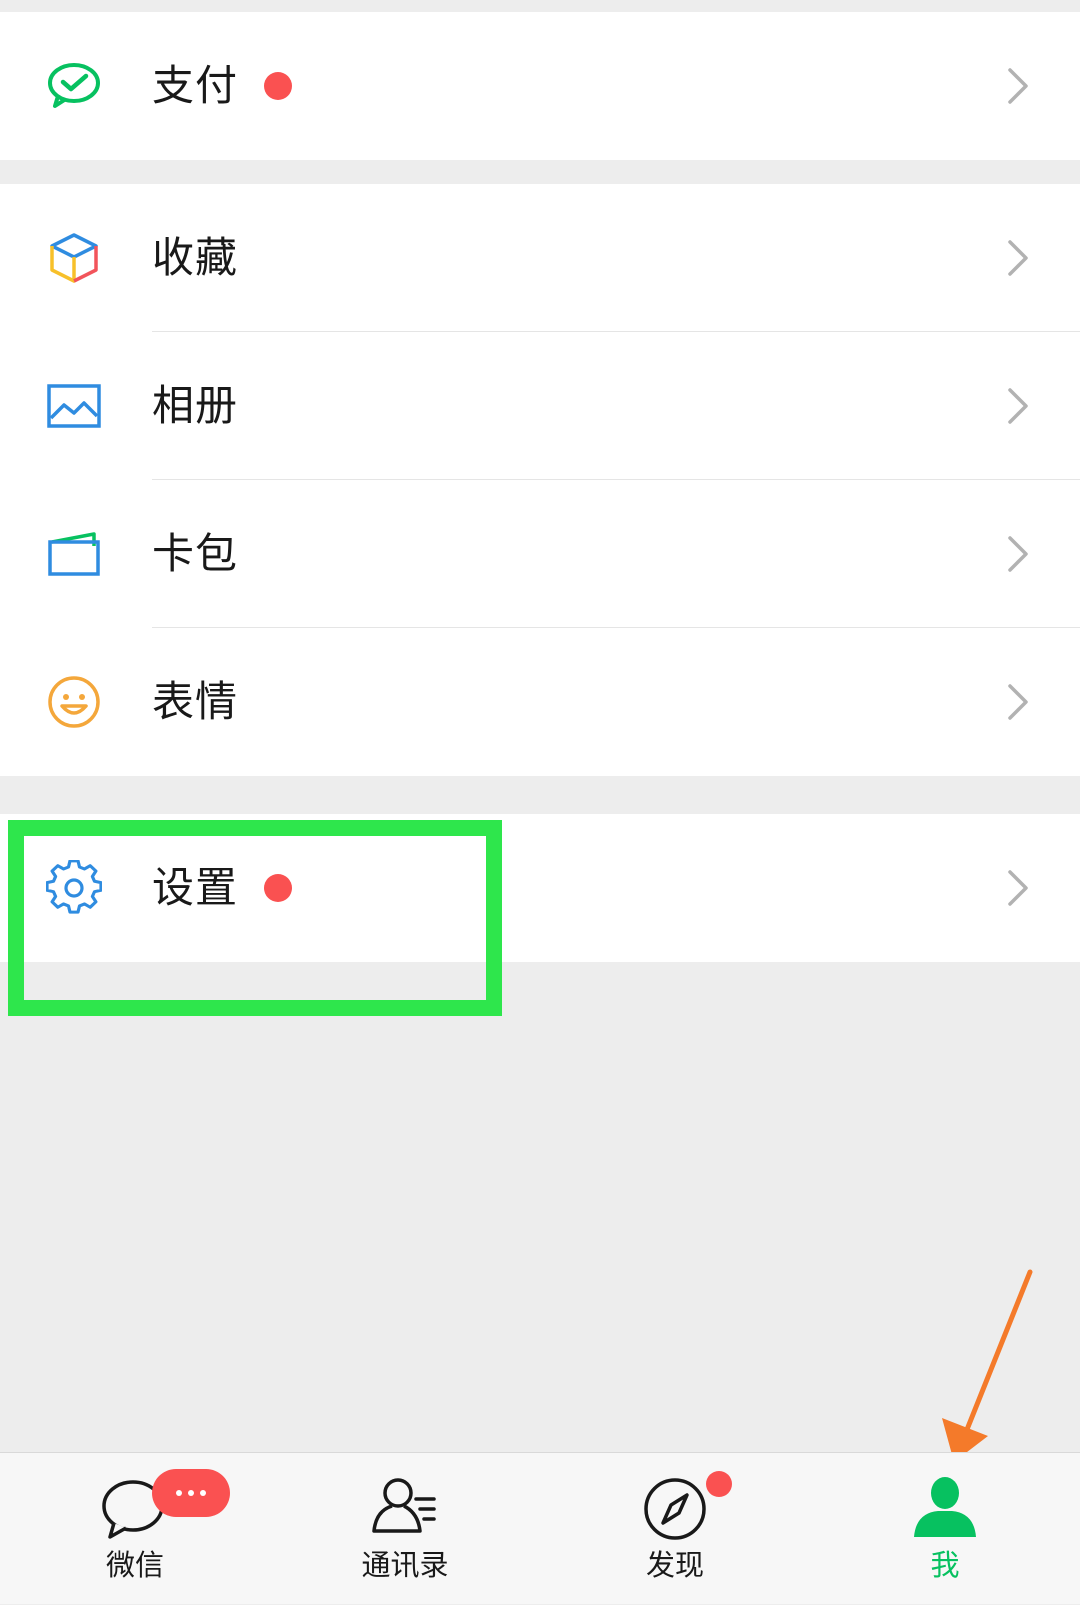 This screenshot has height=1605, width=1080. I want to click on wechat-pay-icon, so click(74, 86).